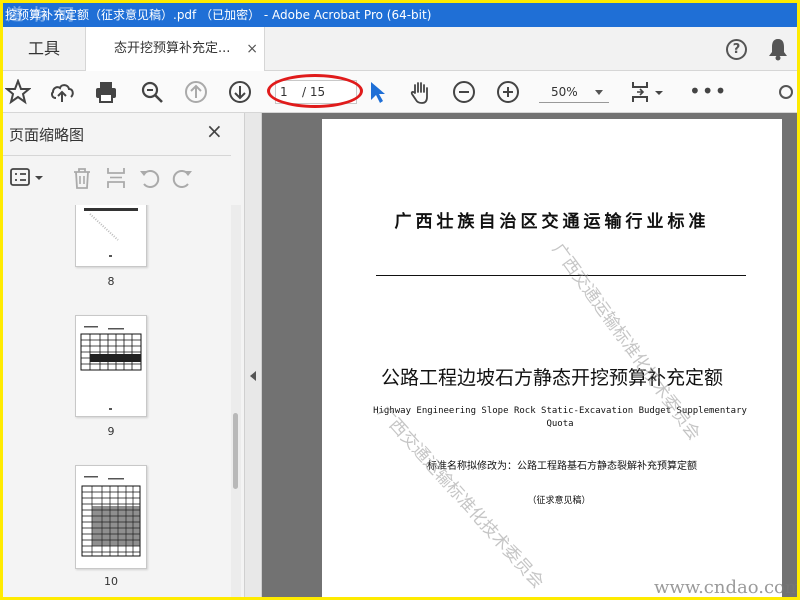 This screenshot has width=800, height=600. I want to click on chevron-down-icon, so click(599, 92).